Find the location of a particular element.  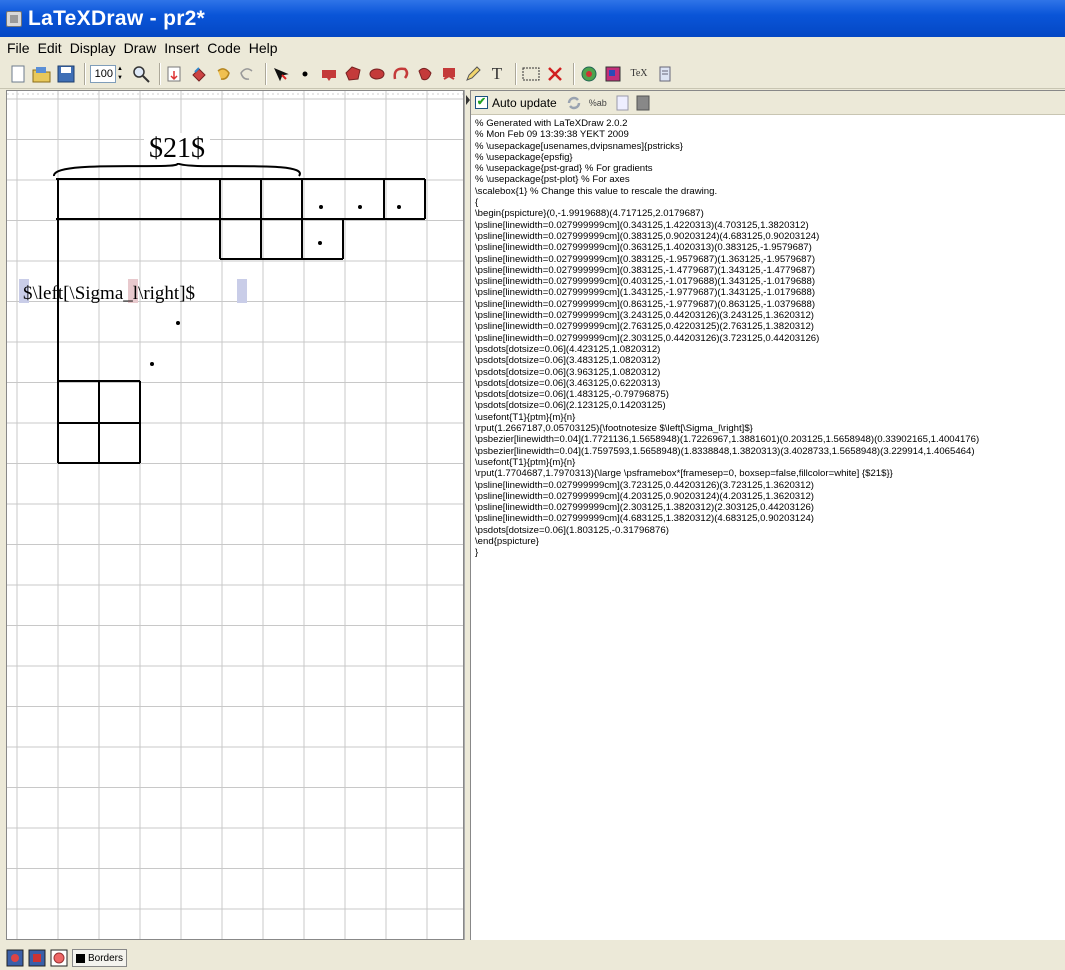

delete-icon is located at coordinates (555, 74).